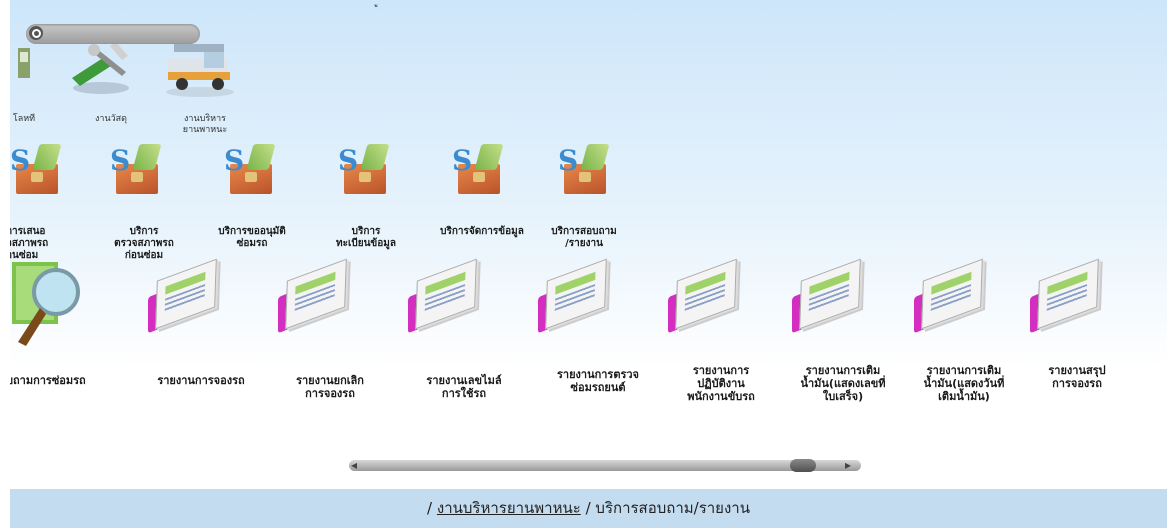 This screenshot has height=528, width=1167. I want to click on magnifier-document-icon, so click(46, 304).